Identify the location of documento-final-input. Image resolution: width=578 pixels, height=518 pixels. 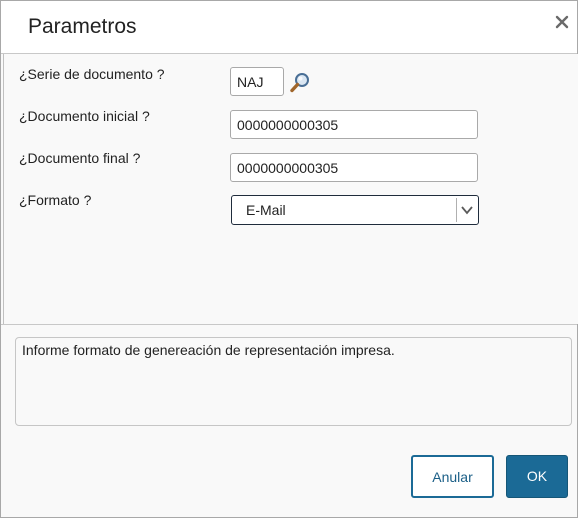
(354, 167).